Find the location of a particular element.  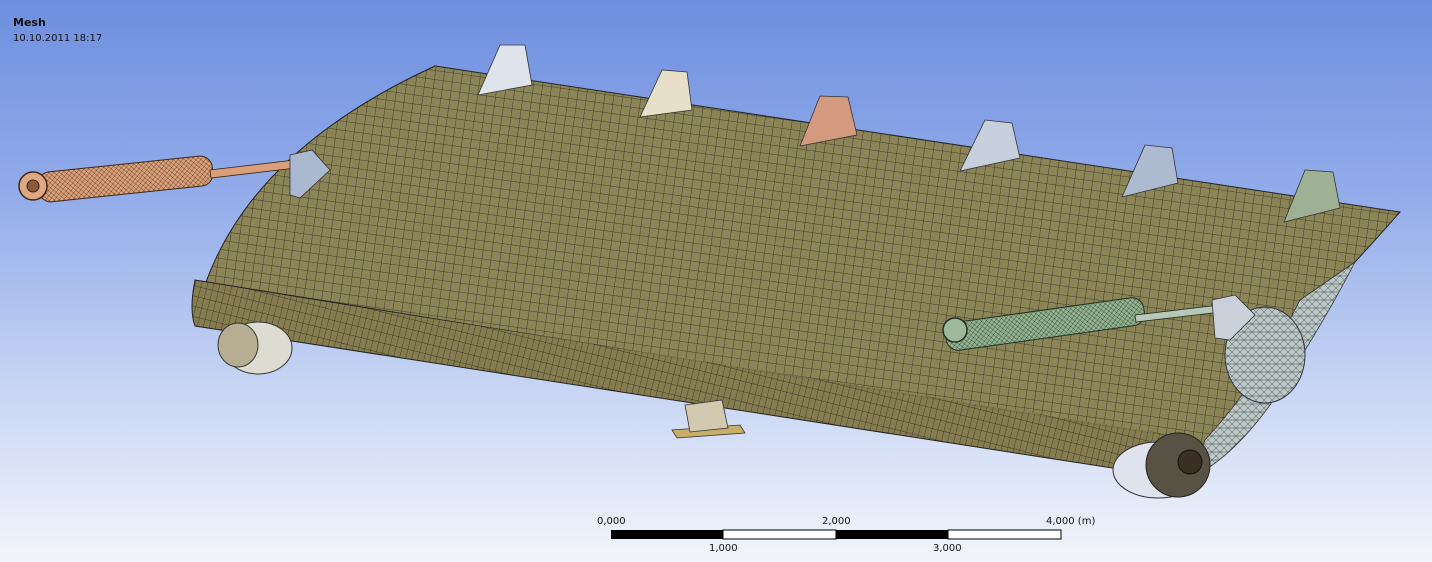

left-cylinder-body is located at coordinates (125, 179).